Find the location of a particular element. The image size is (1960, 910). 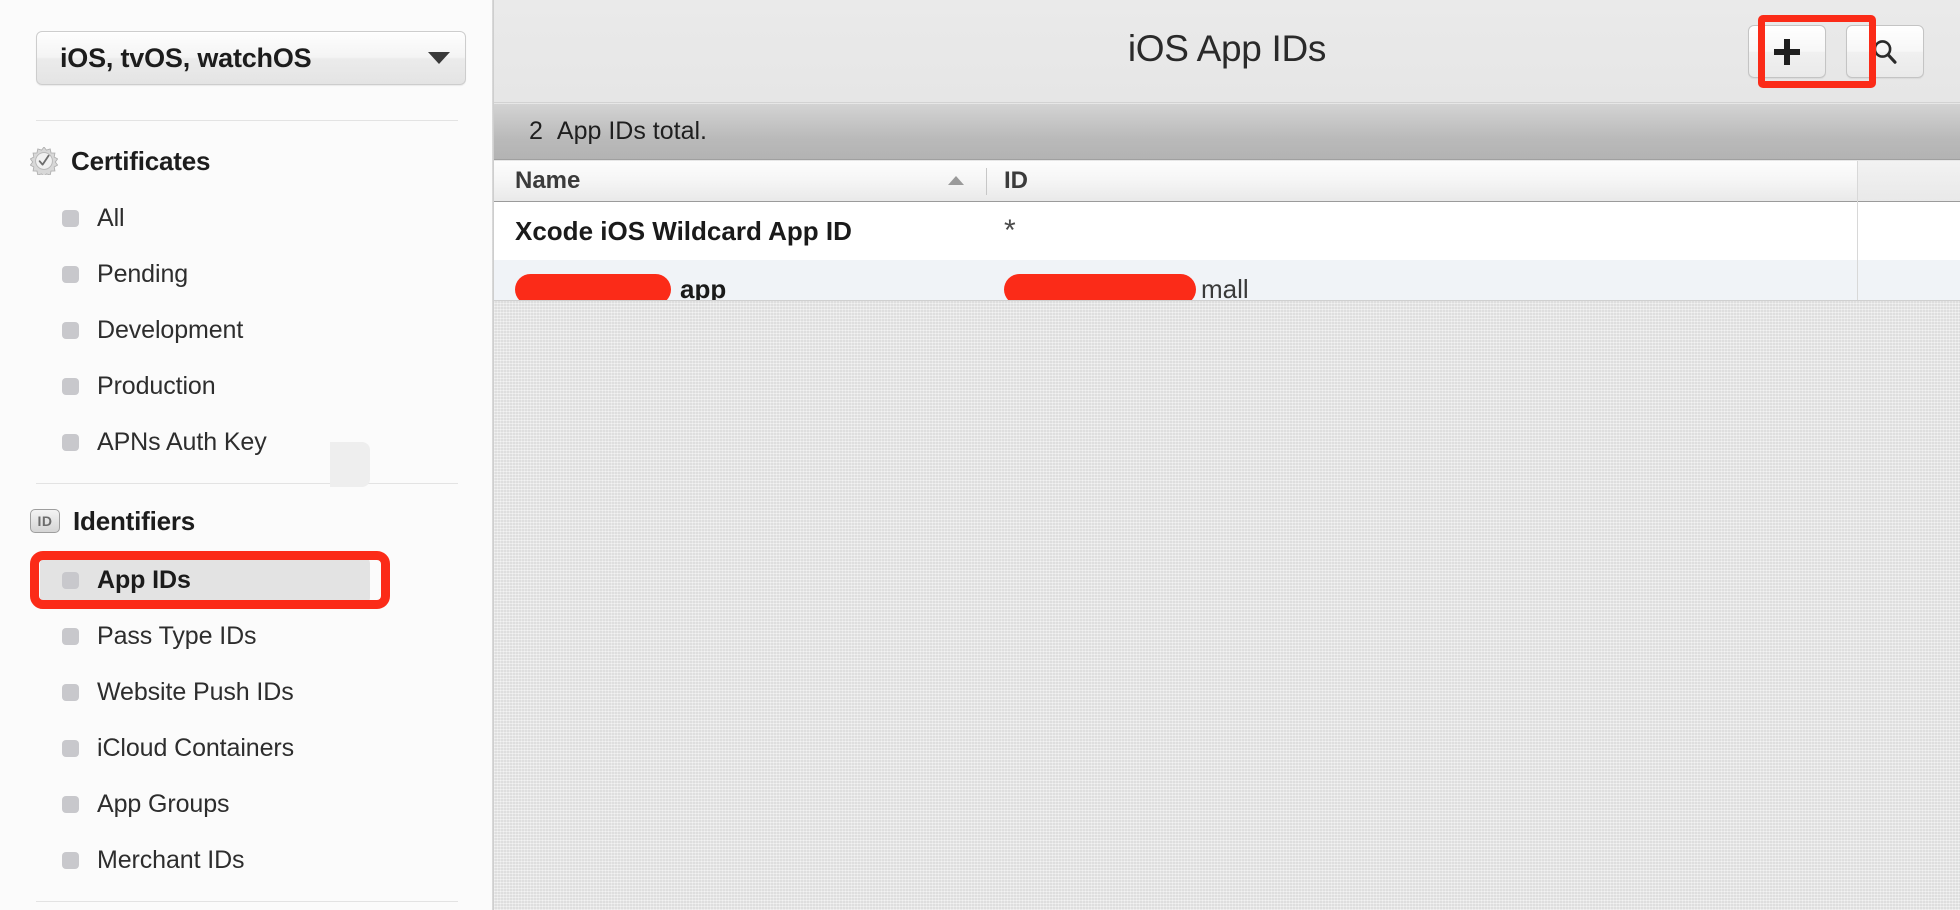

sidebar-item-label: Website Push IDs is located at coordinates (195, 691).